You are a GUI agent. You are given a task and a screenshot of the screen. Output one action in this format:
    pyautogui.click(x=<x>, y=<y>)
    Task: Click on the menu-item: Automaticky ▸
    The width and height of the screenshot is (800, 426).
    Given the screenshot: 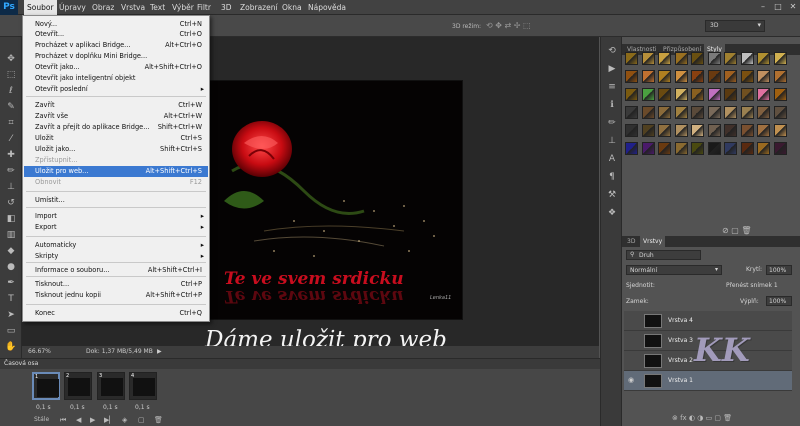 What is the action you would take?
    pyautogui.click(x=116, y=245)
    